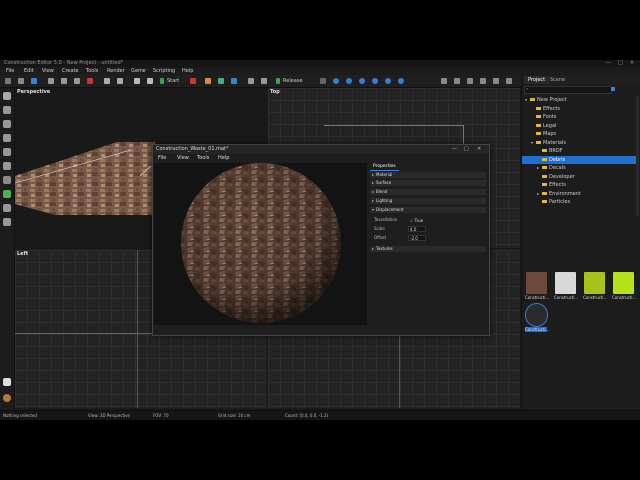 The width and height of the screenshot is (640, 480). What do you see at coordinates (7, 194) in the screenshot?
I see `terrain-tool-icon` at bounding box center [7, 194].